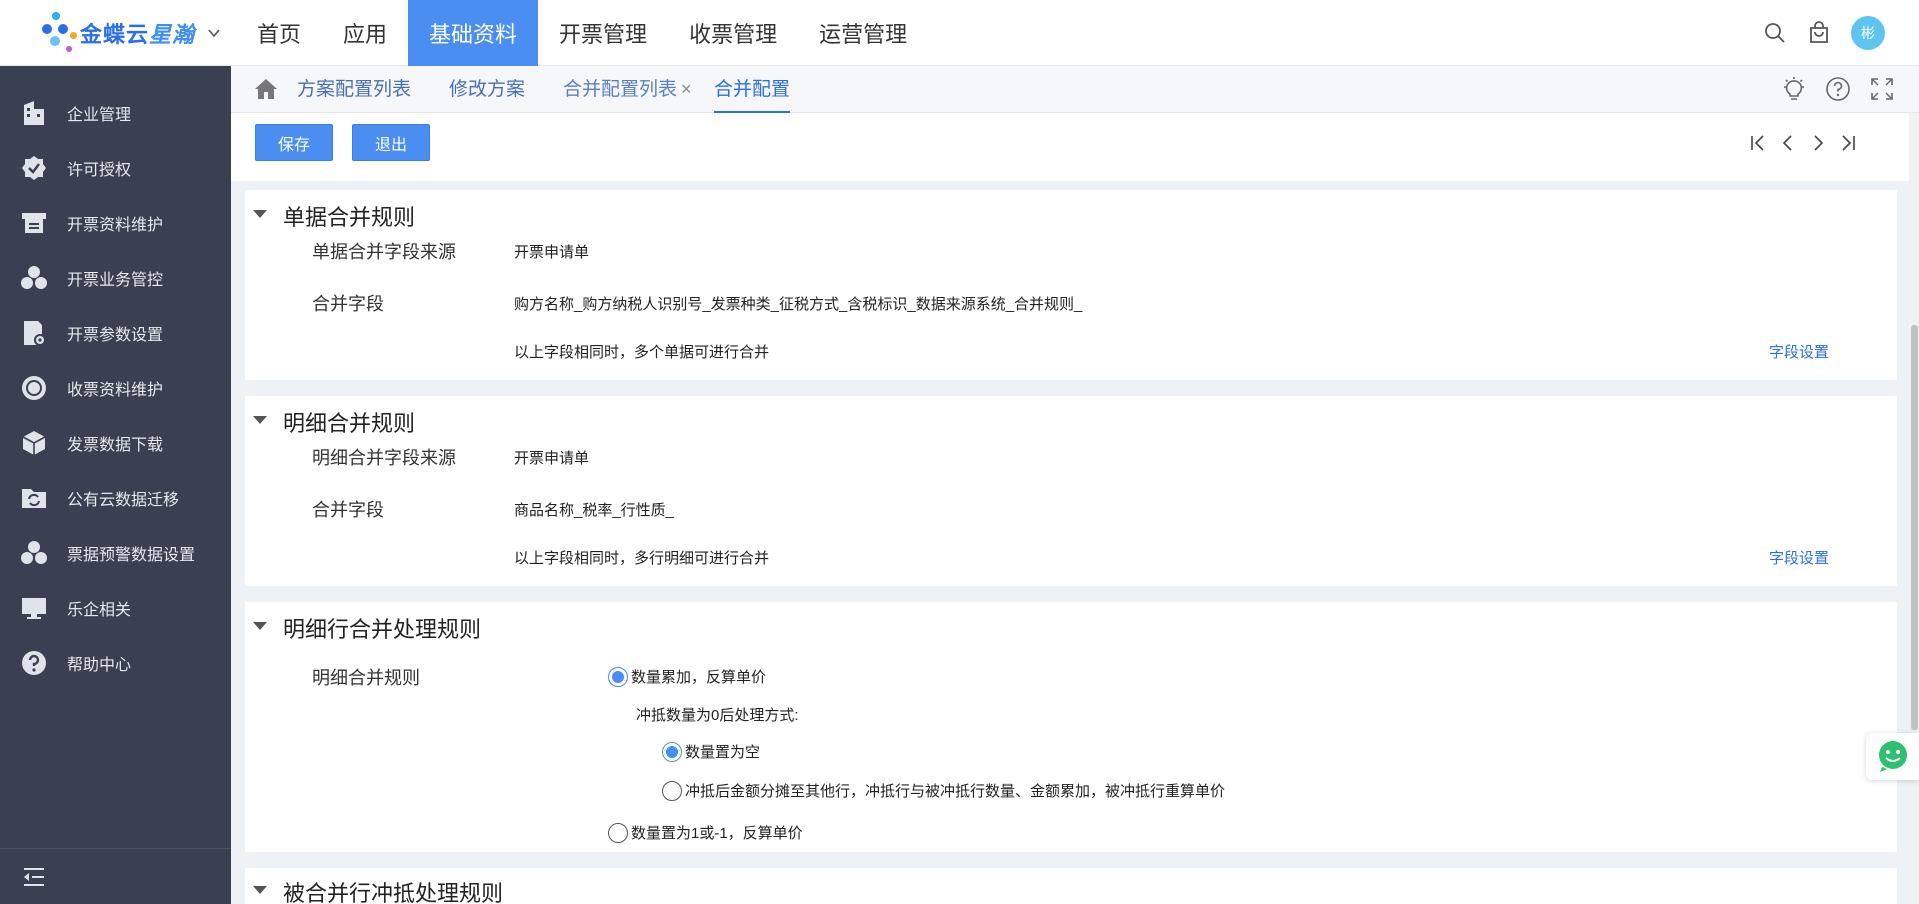 This screenshot has width=1919, height=904. What do you see at coordinates (1071, 886) in the screenshot?
I see `section-offset-processing: 被合并行冲抵处理规则` at bounding box center [1071, 886].